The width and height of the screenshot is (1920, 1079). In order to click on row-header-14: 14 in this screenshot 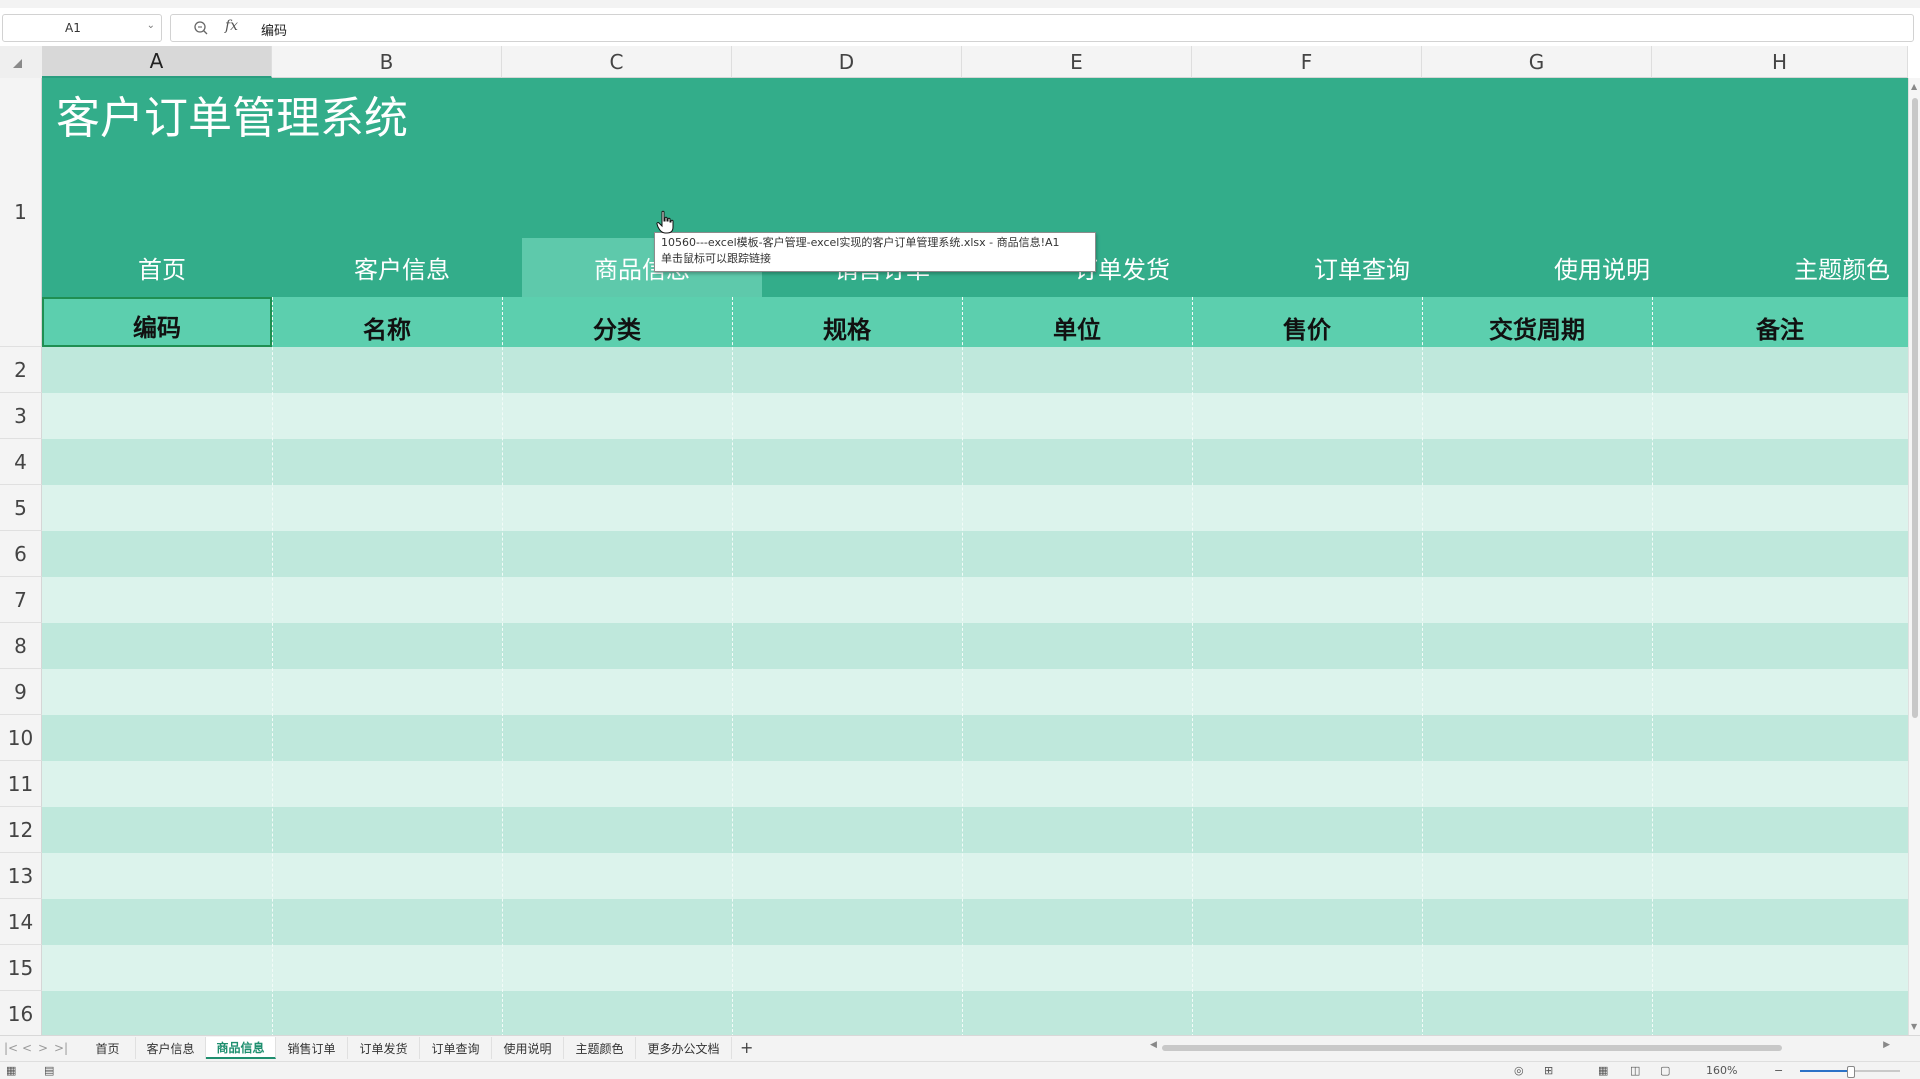, I will do `click(21, 922)`.